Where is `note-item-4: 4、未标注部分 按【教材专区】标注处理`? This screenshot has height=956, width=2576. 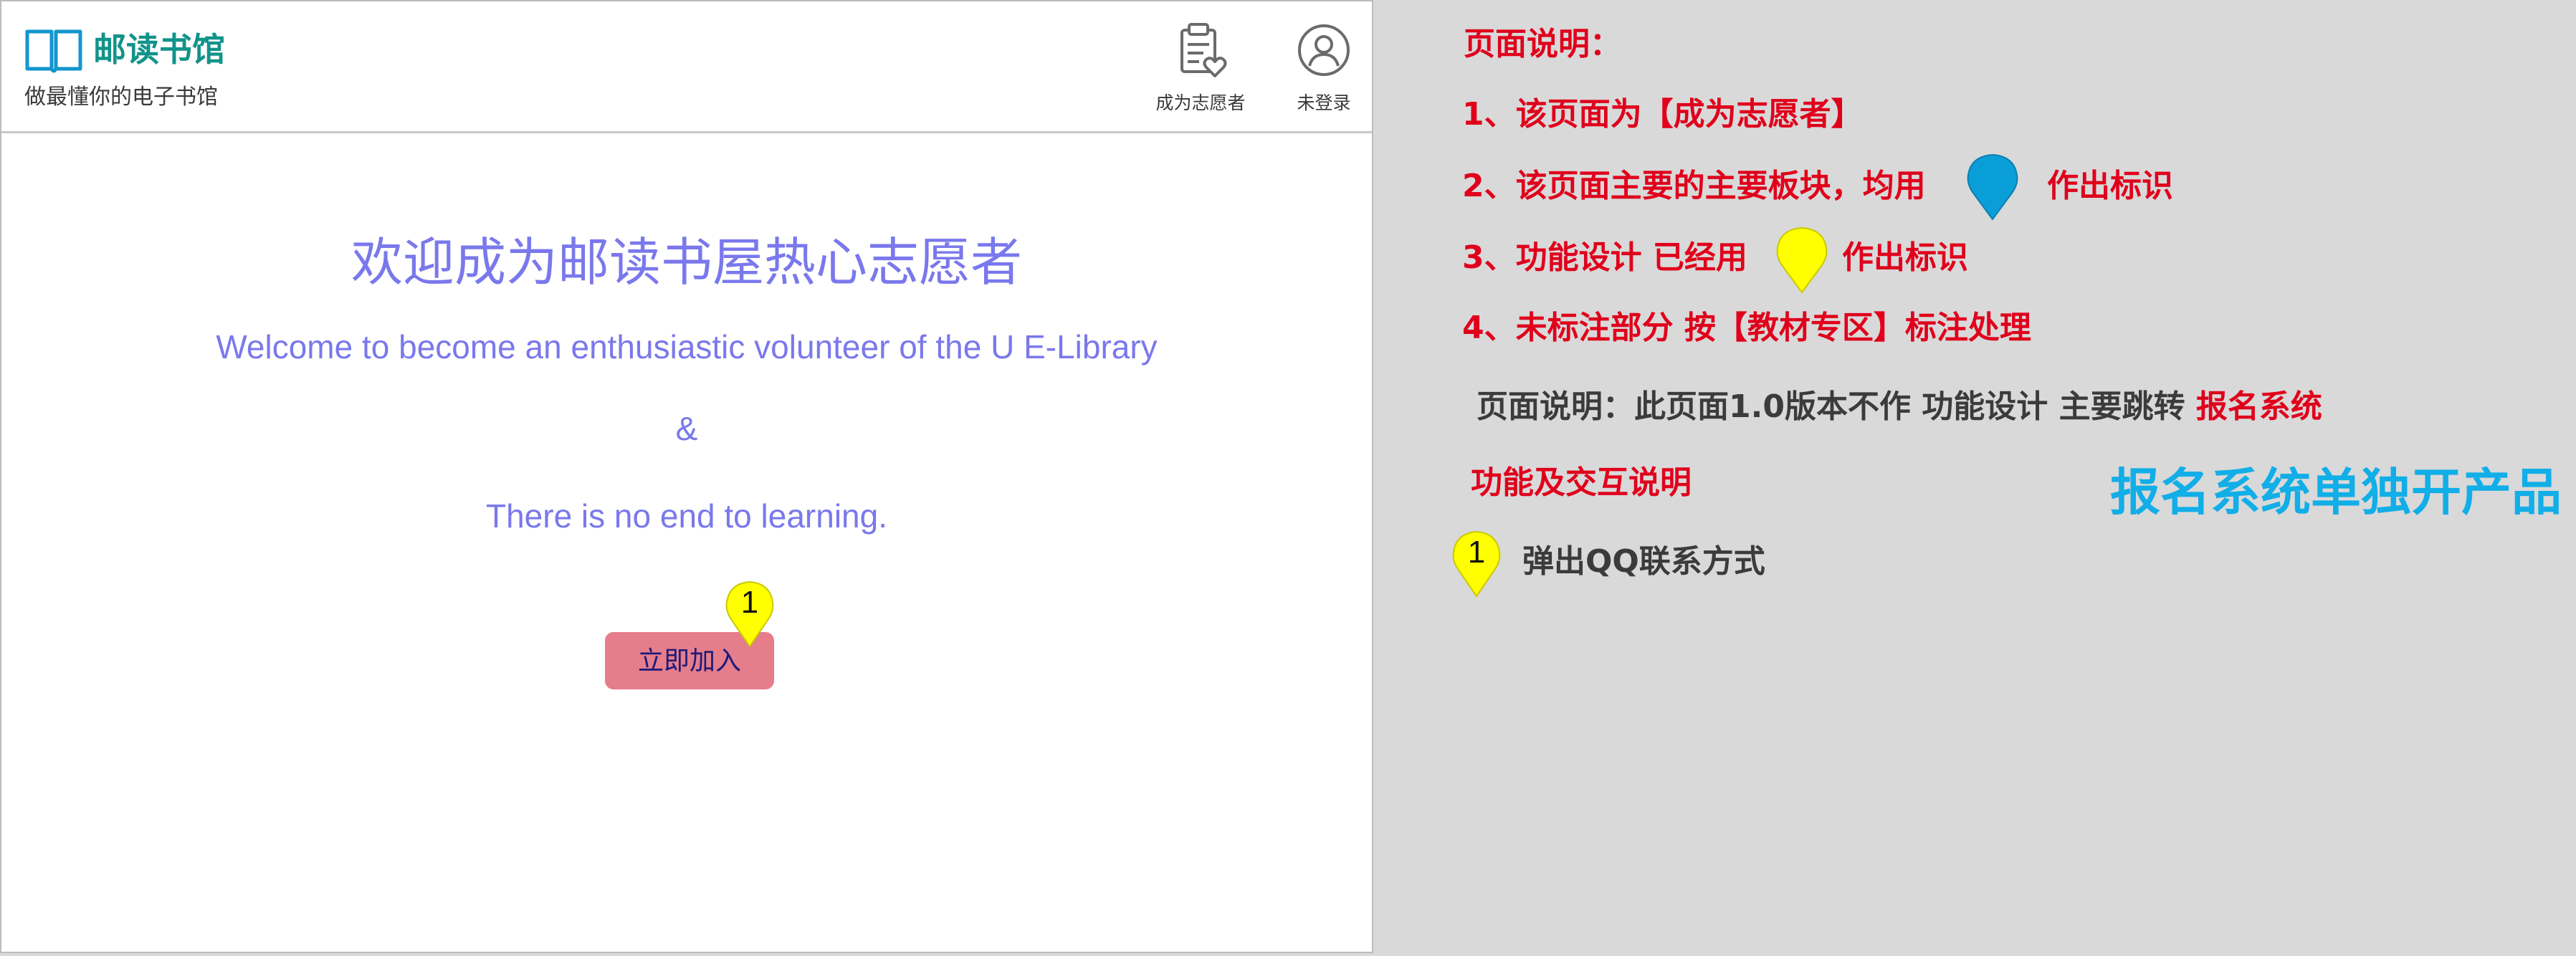
note-item-4: 4、未标注部分 按【教材专区】标注处理 is located at coordinates (1746, 328).